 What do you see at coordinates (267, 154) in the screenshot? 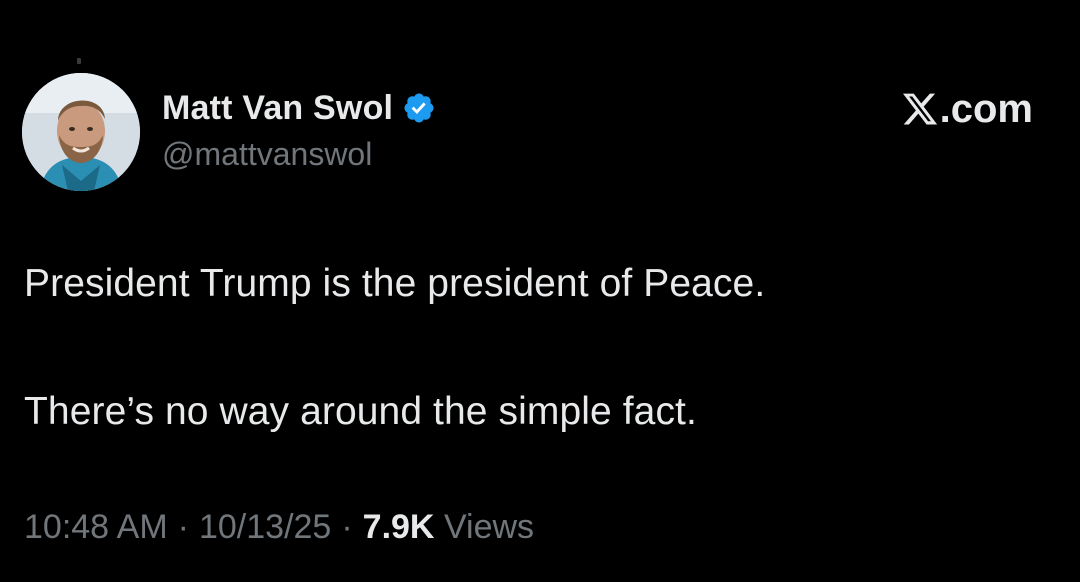
I see `author-handle: @mattvanswol` at bounding box center [267, 154].